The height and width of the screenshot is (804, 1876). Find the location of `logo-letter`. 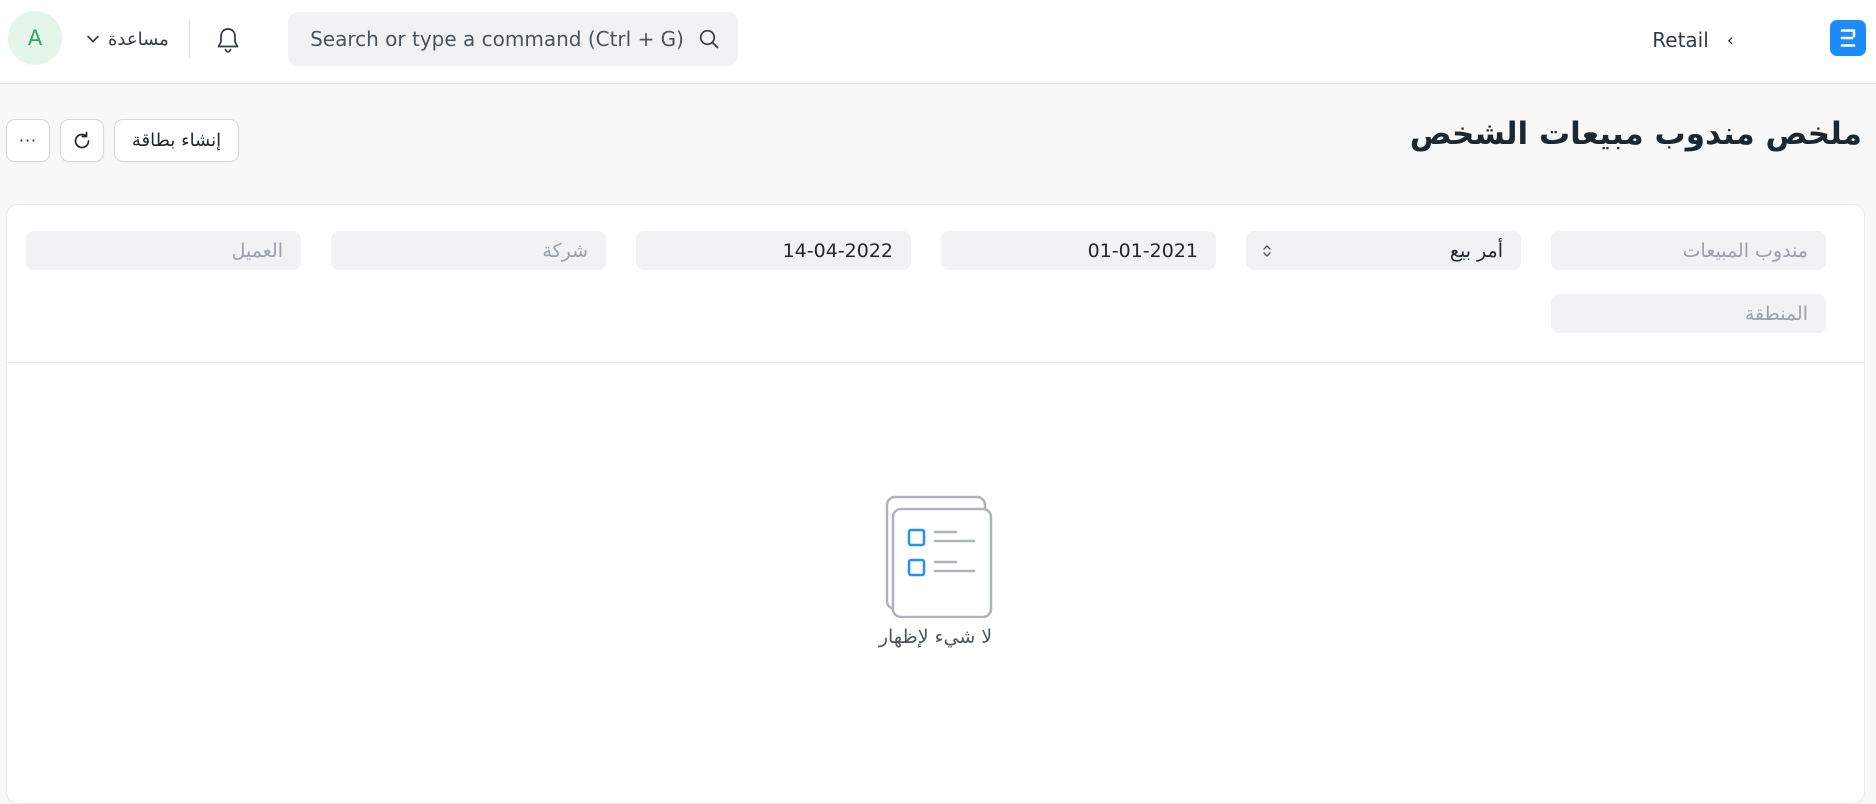

logo-letter is located at coordinates (1848, 38).